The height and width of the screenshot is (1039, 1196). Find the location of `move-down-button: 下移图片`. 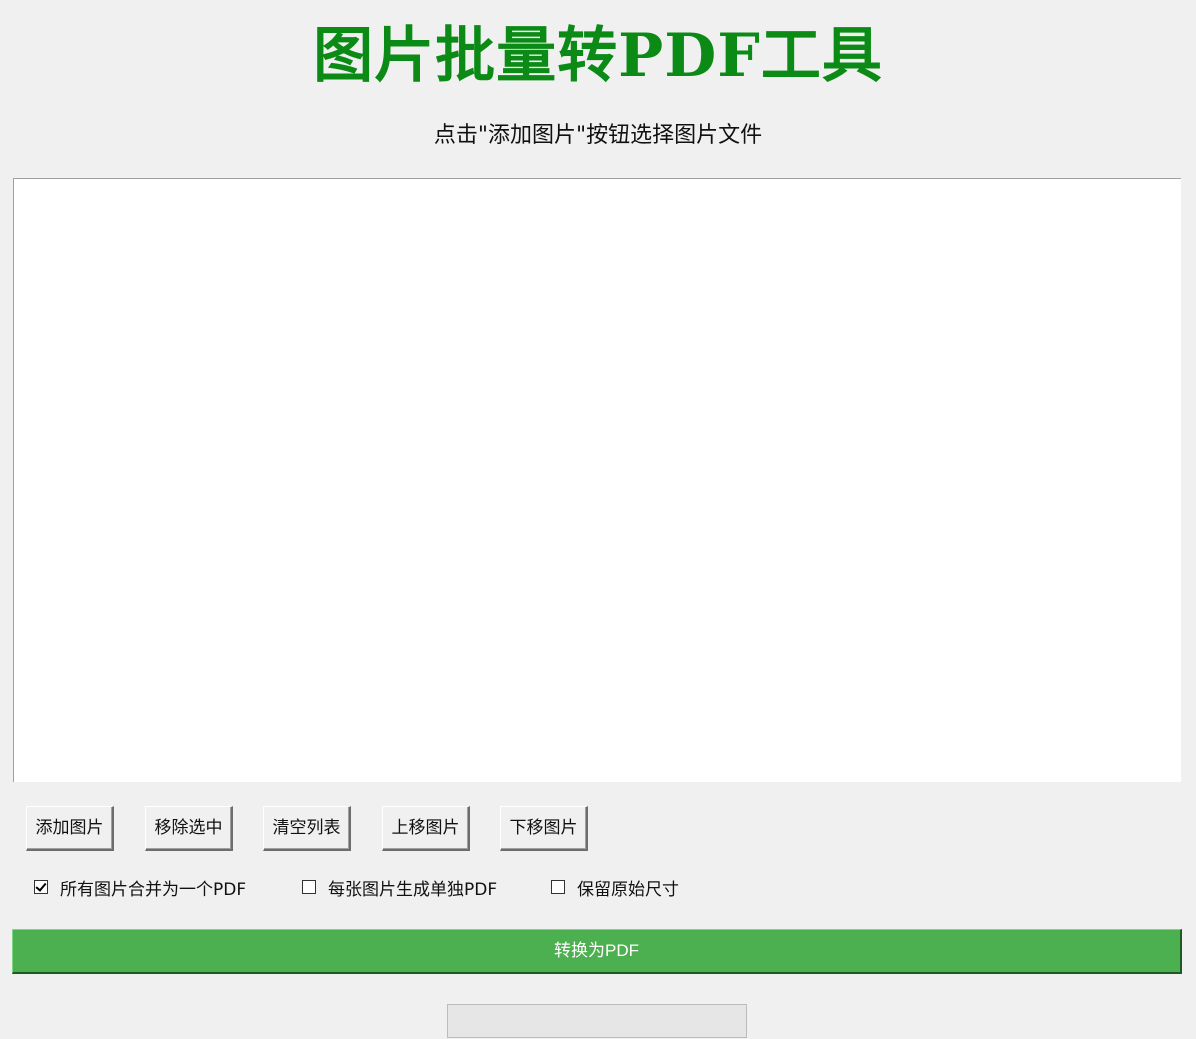

move-down-button: 下移图片 is located at coordinates (544, 828).